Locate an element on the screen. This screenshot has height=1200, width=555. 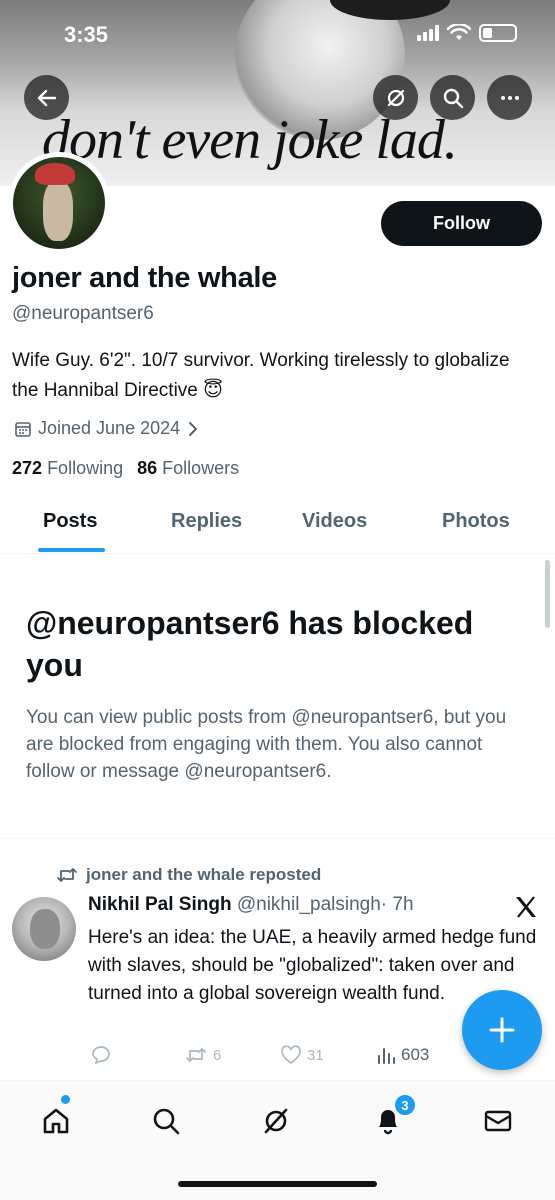
like-button: 31 is located at coordinates (302, 1055).